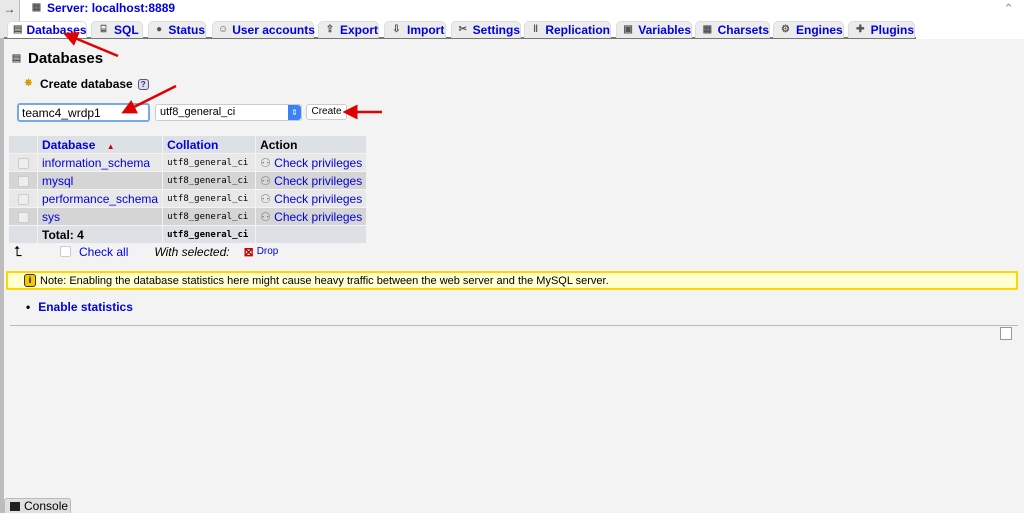 The image size is (1024, 513). I want to click on tab-engines: ⚙ Engines, so click(808, 29).